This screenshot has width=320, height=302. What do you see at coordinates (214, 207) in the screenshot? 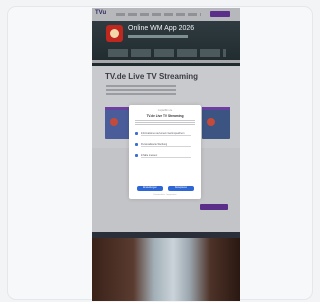
I see `more-button` at bounding box center [214, 207].